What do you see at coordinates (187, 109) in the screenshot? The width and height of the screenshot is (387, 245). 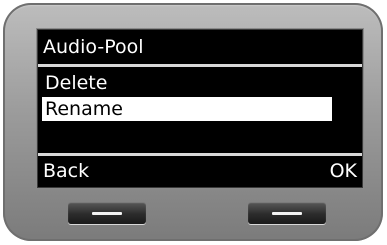 I see `menu-item-rename: Rename` at bounding box center [187, 109].